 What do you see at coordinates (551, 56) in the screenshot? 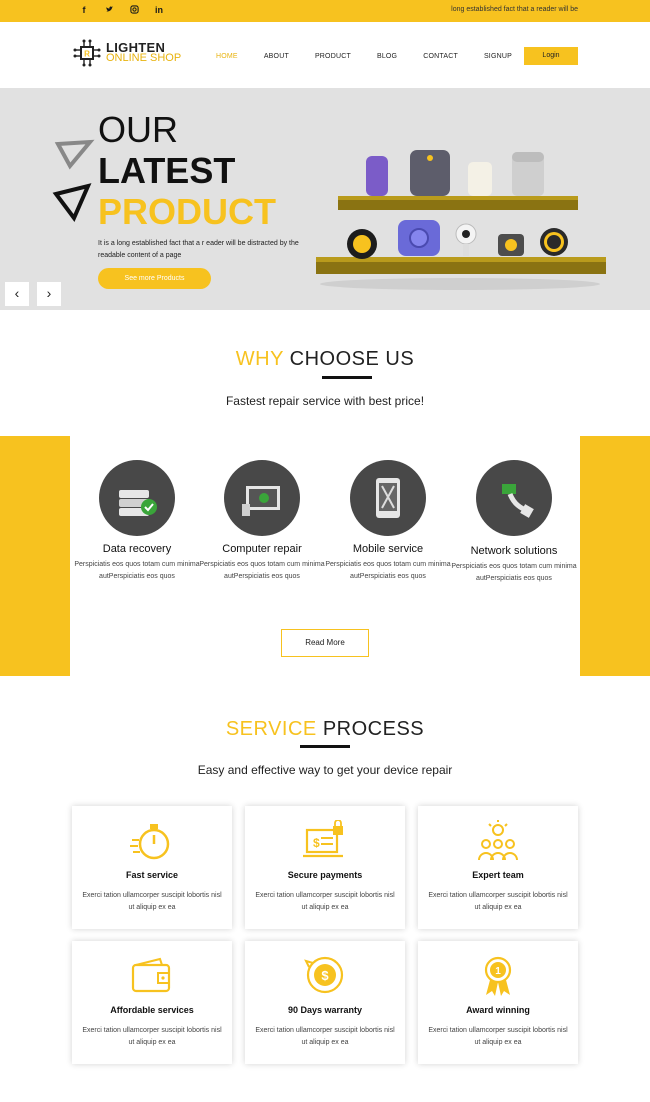
I see `login-button: Login` at bounding box center [551, 56].